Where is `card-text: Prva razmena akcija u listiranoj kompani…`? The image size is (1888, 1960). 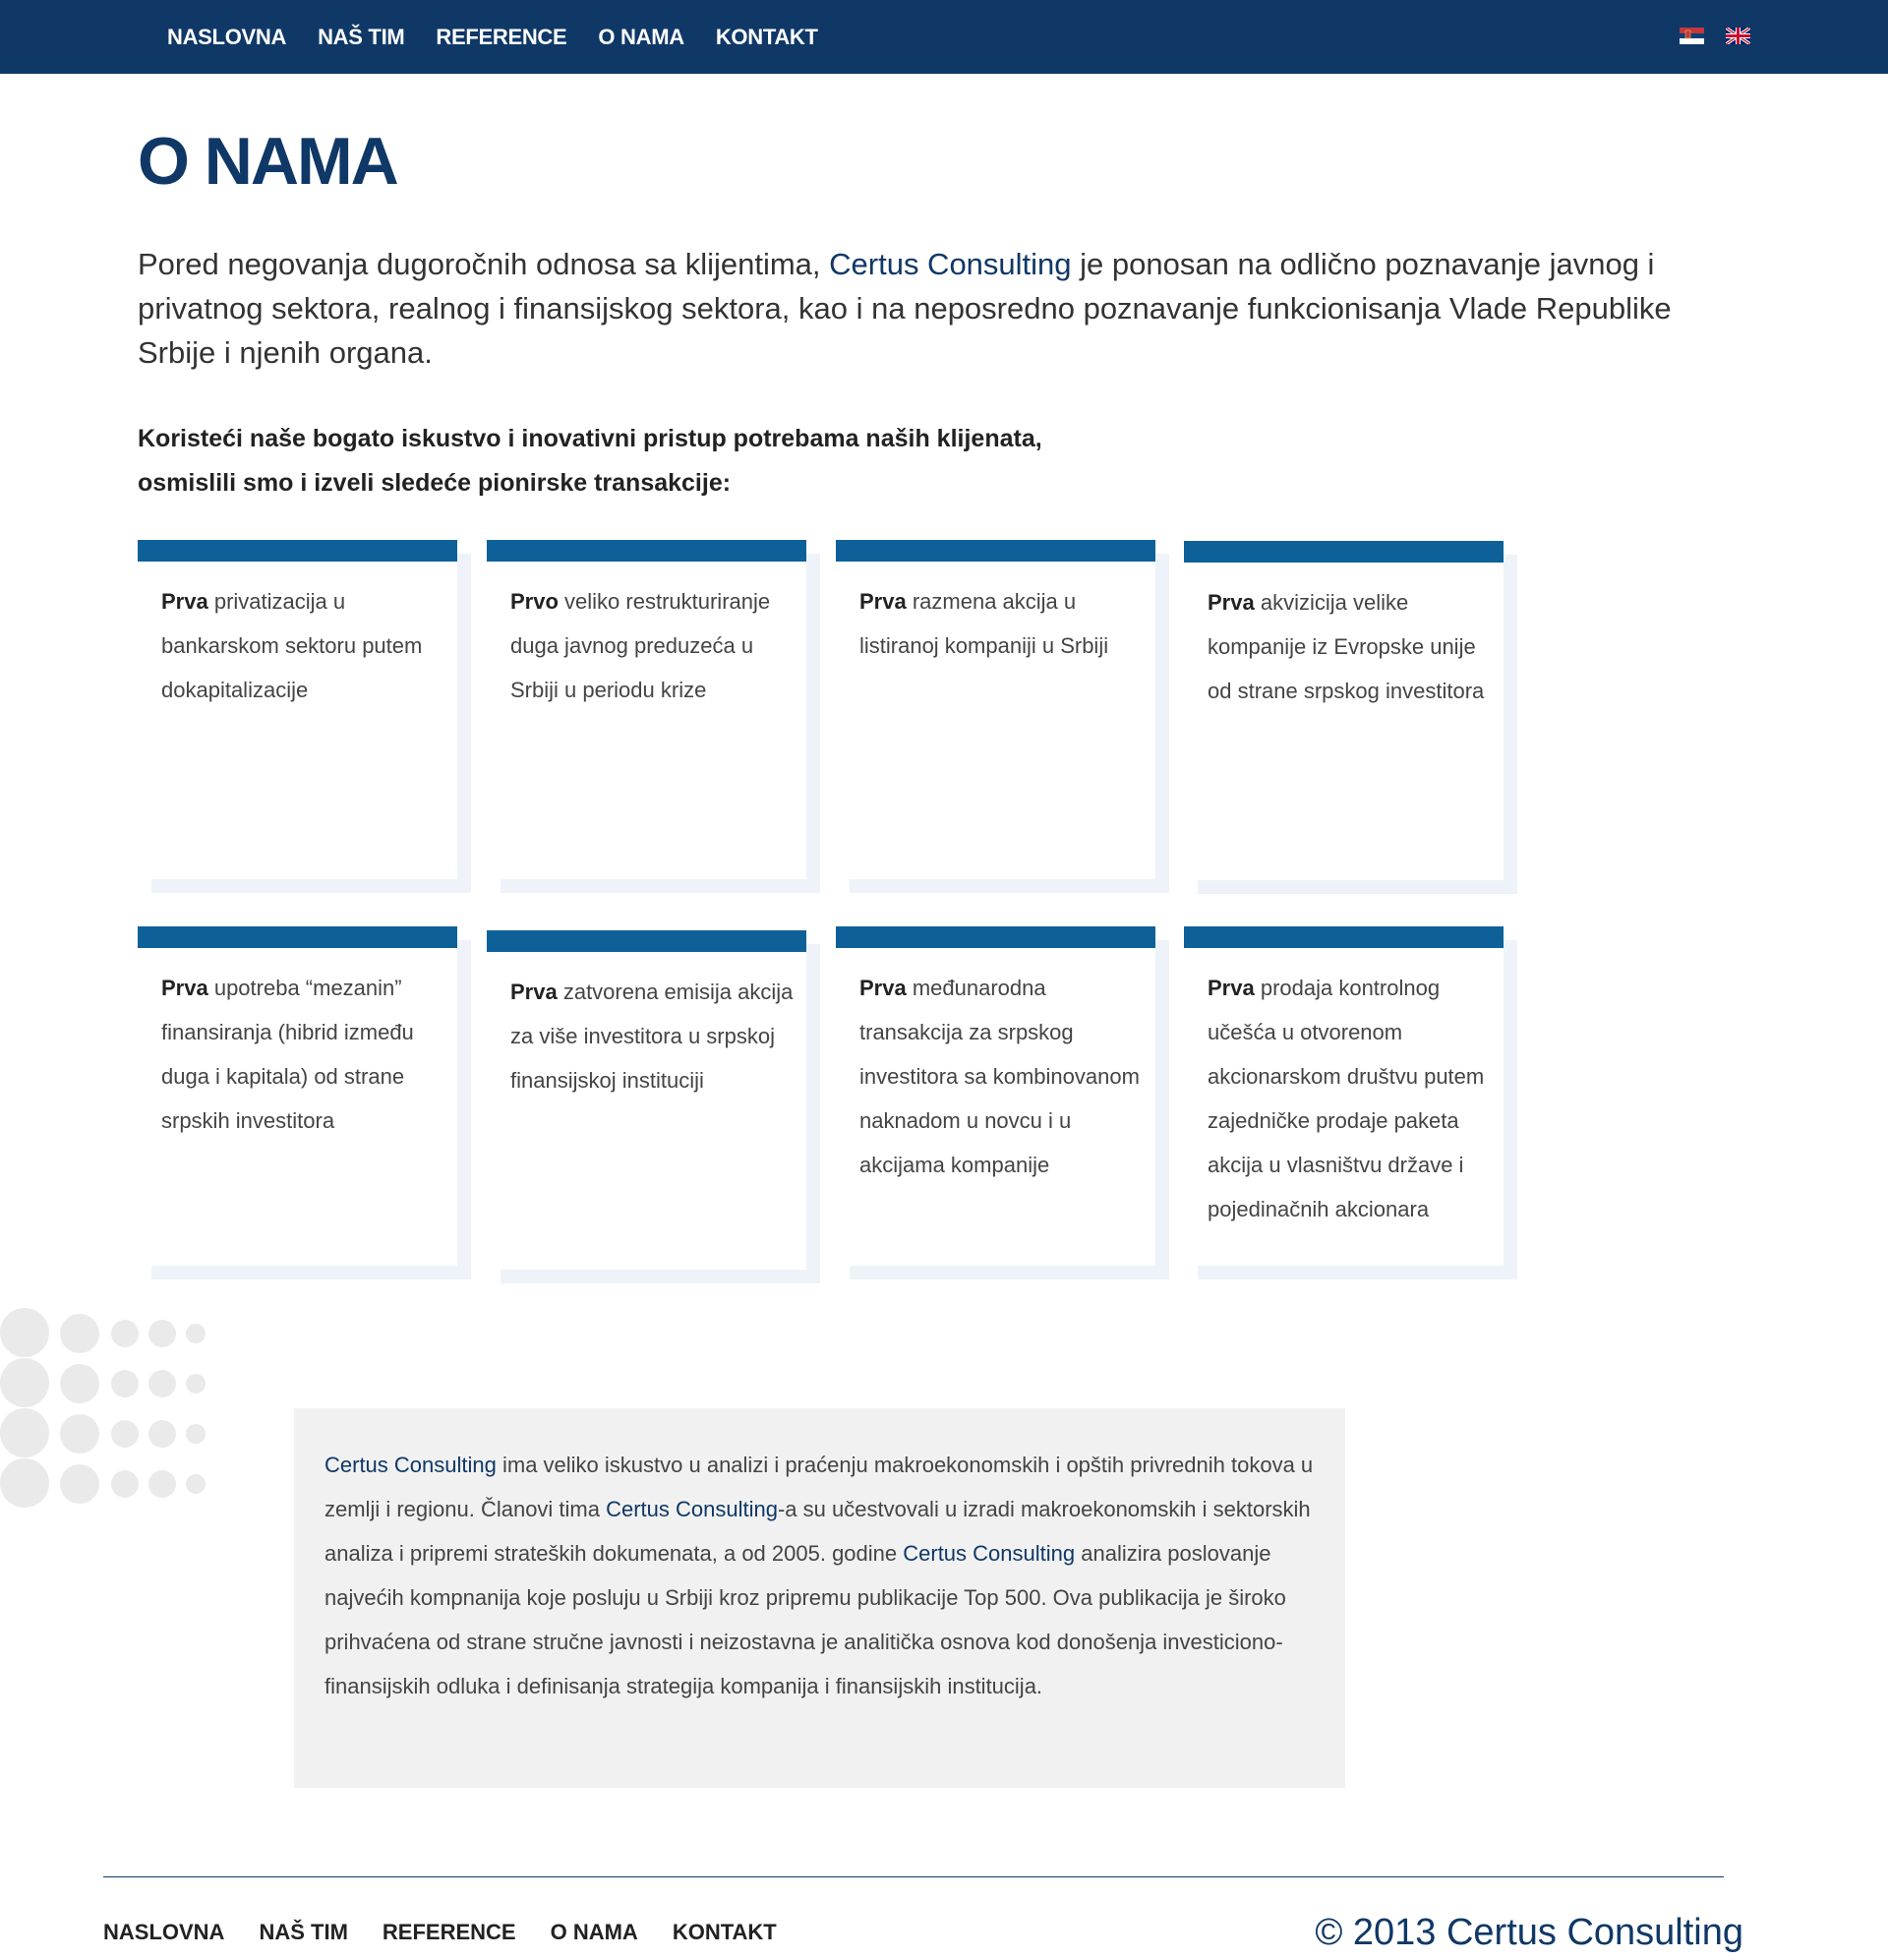 card-text: Prva razmena akcija u listiranoj kompani… is located at coordinates (1002, 624).